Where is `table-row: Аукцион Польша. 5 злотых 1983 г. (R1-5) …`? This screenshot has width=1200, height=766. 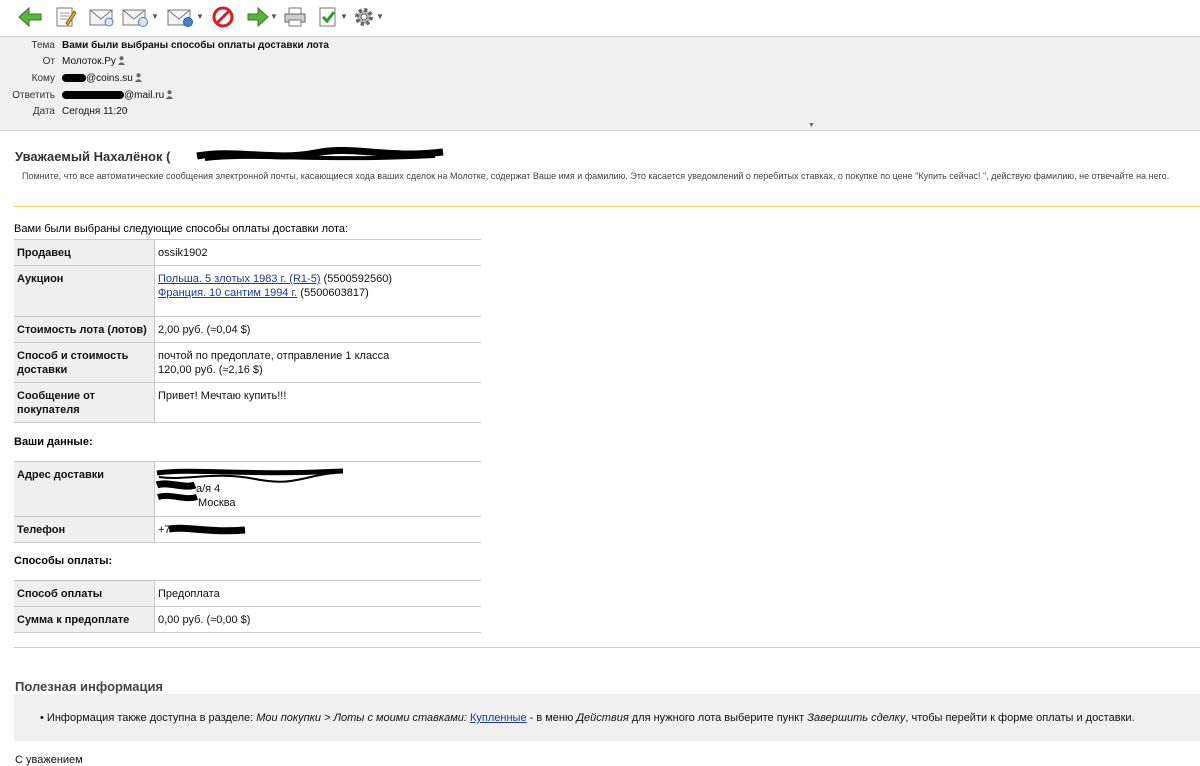 table-row: Аукцион Польша. 5 злотых 1983 г. (R1-5) … is located at coordinates (247, 291).